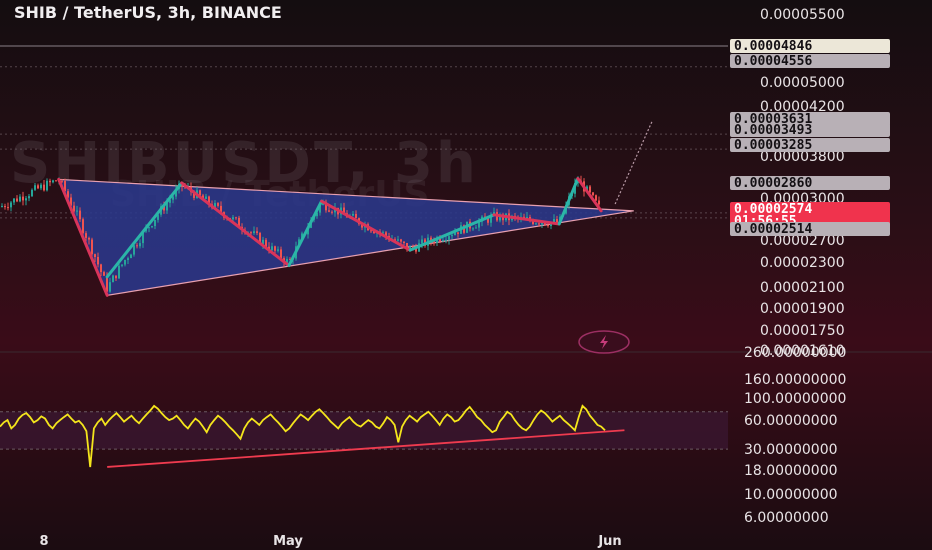 This screenshot has height=550, width=932. What do you see at coordinates (786, 518) in the screenshot?
I see `rsi-tick-label: 6.00000000` at bounding box center [786, 518].